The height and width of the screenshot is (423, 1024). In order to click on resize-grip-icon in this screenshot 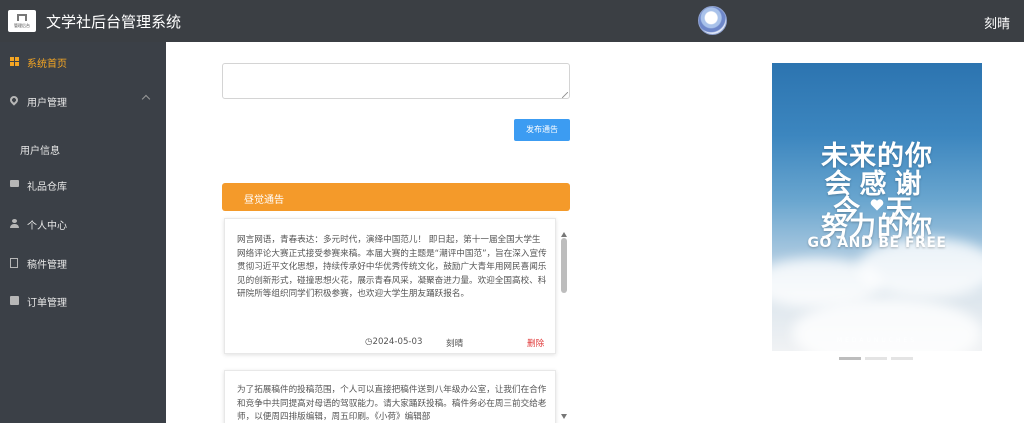, I will do `click(565, 95)`.